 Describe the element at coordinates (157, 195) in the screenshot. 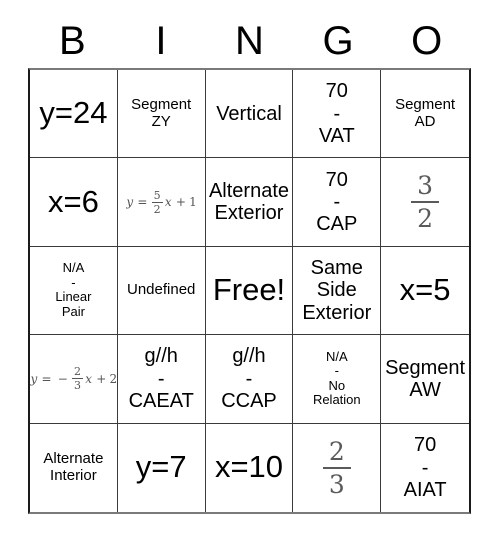

I see `slope-numerator: 5` at that location.